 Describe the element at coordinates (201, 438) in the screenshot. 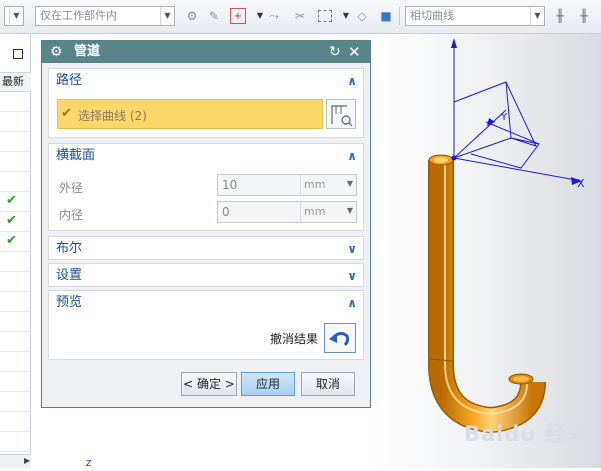

I see `viewport-bottom-area: Z` at that location.